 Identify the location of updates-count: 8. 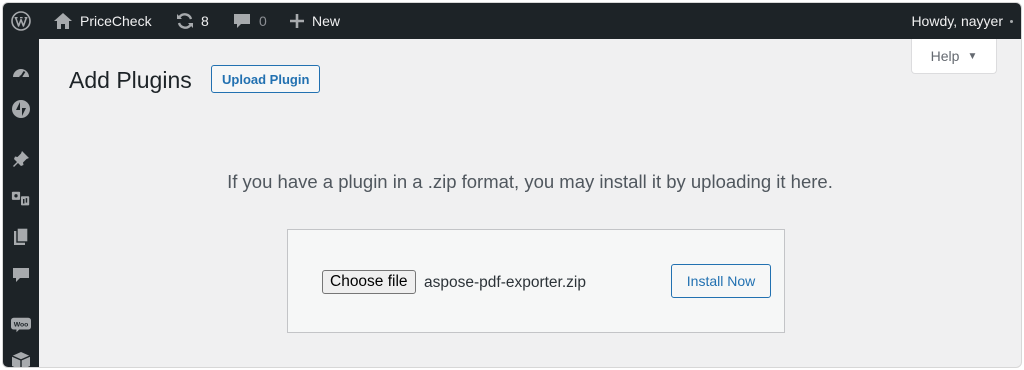
(205, 21).